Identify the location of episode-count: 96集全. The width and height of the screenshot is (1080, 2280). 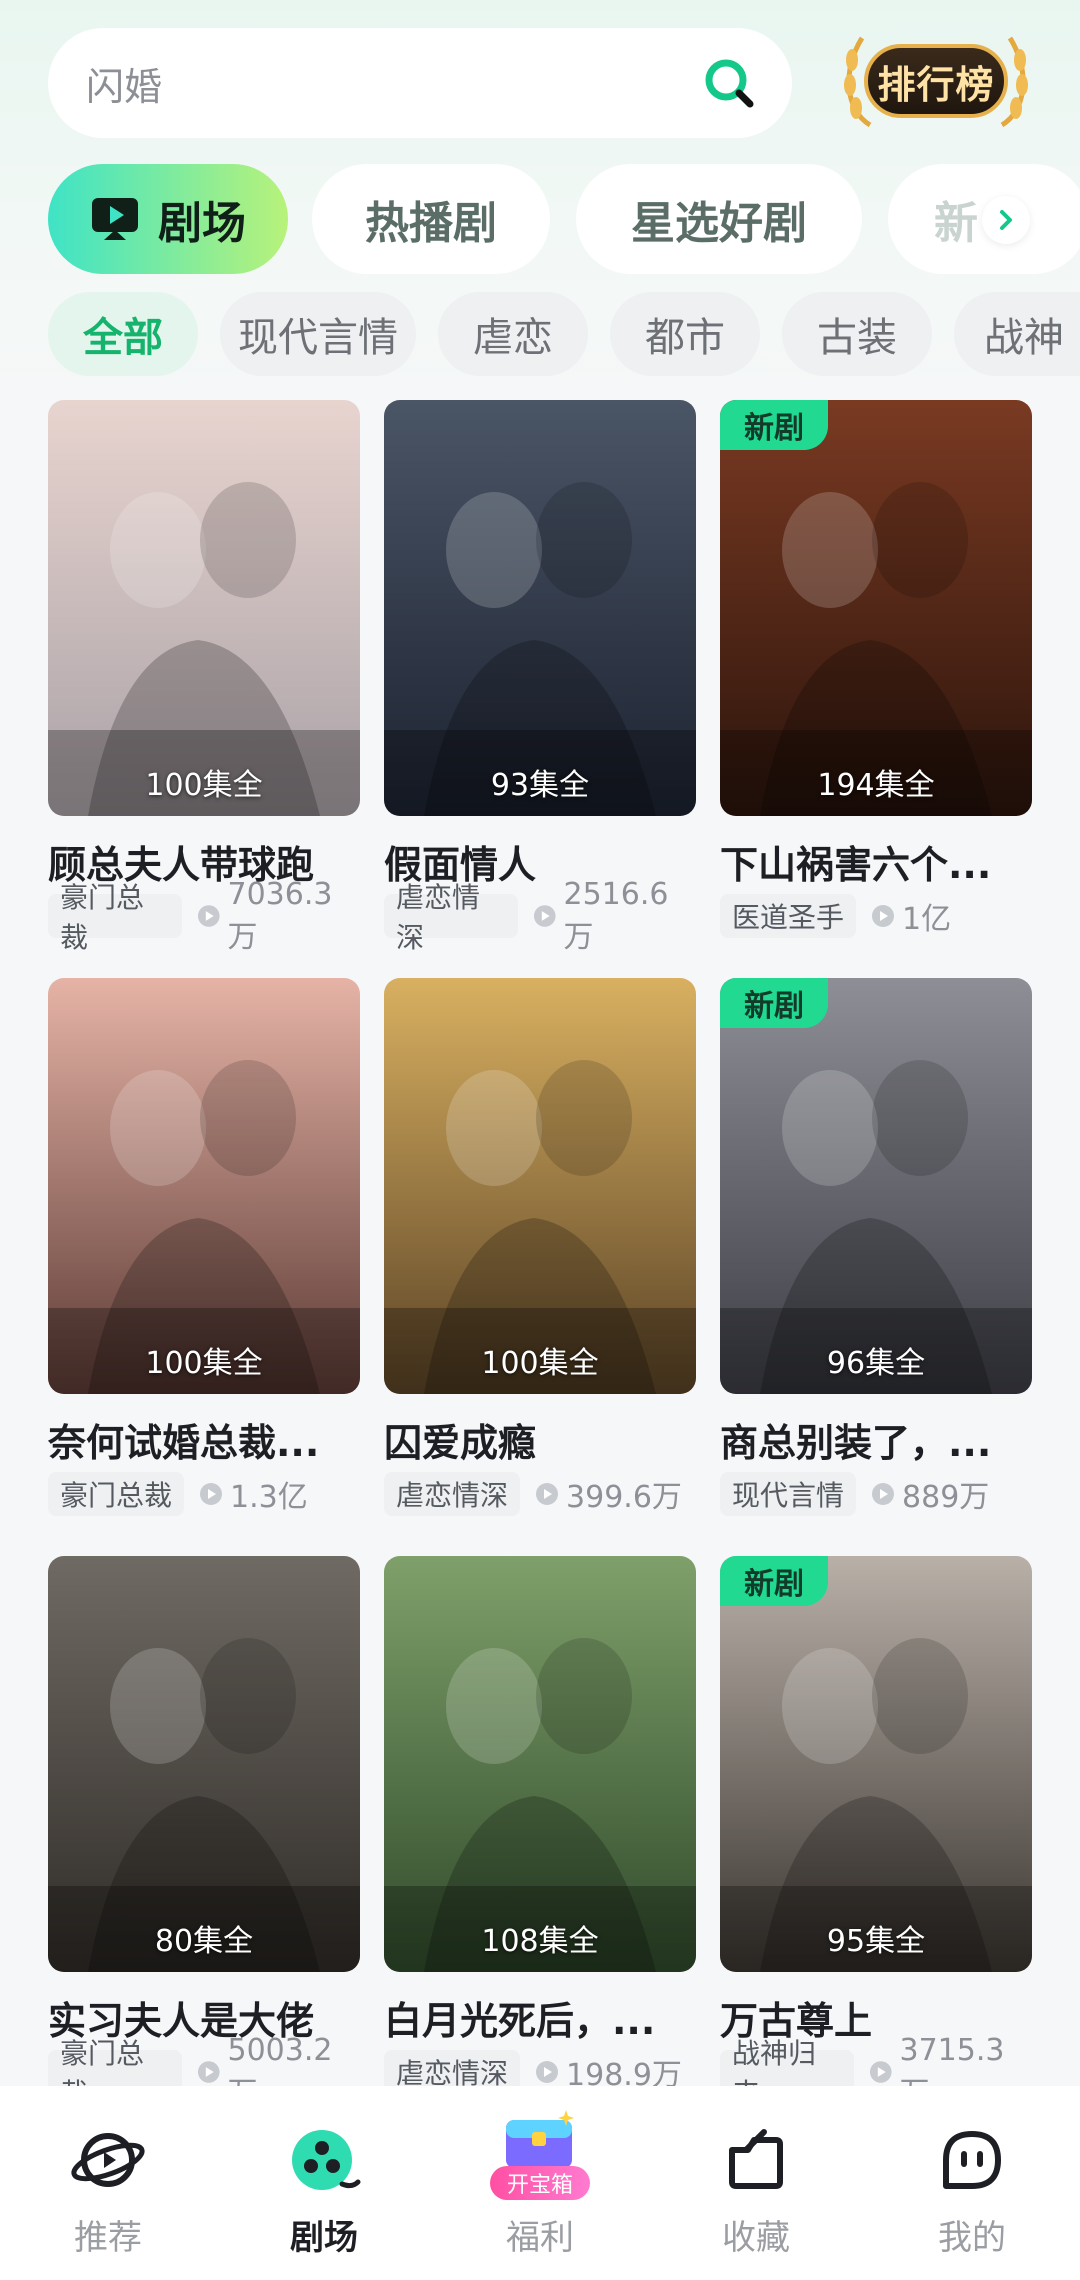
(876, 1363).